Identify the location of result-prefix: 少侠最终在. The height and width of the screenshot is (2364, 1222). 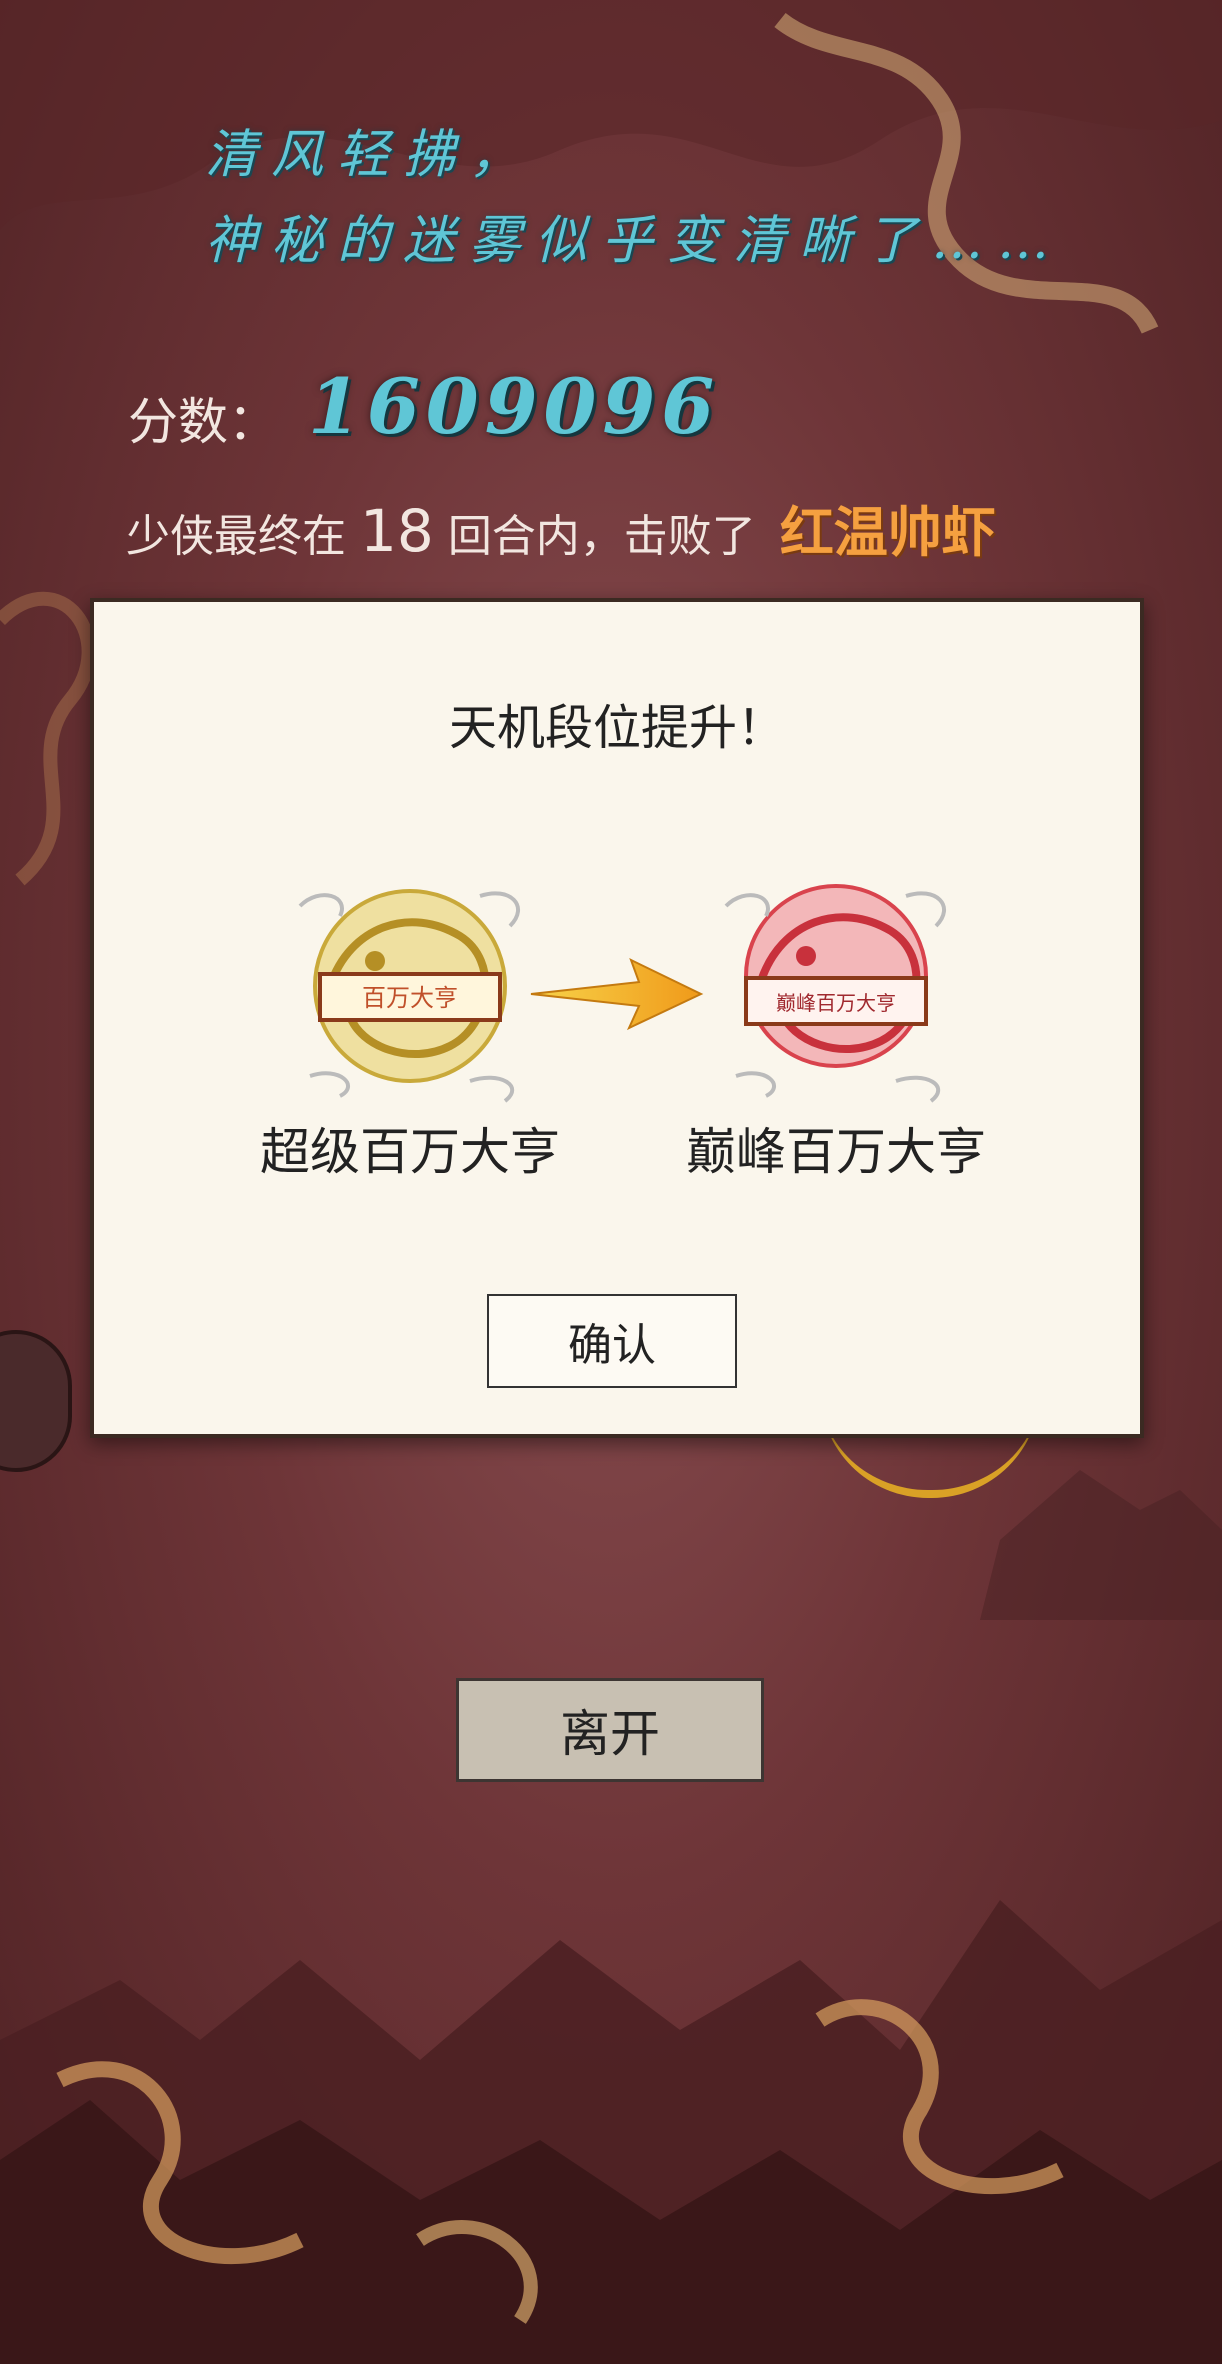
(236, 536).